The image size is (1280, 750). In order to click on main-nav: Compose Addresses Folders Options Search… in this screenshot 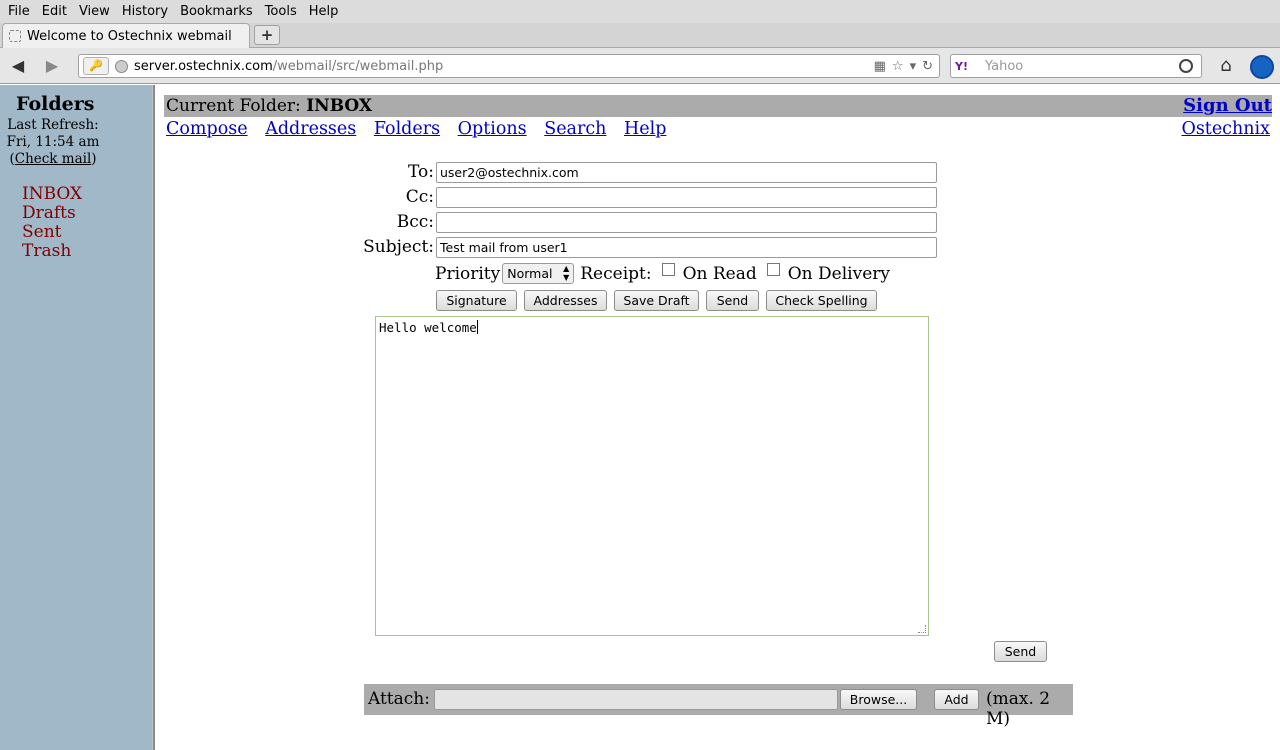, I will do `click(422, 129)`.